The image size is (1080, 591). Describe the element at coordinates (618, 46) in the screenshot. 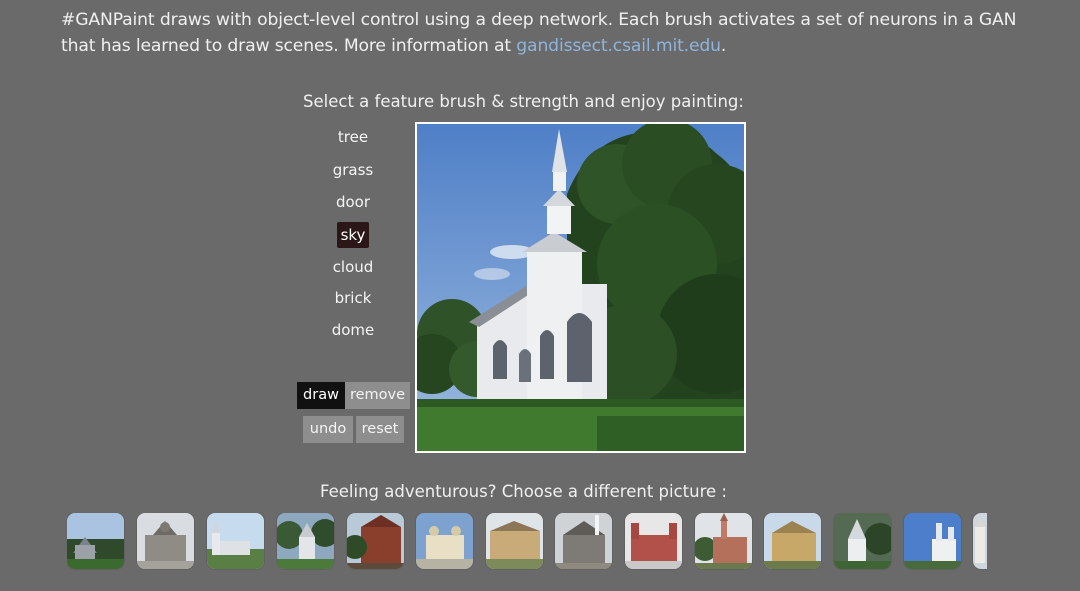

I see `project-link: gandissect.csail.mit.edu` at that location.